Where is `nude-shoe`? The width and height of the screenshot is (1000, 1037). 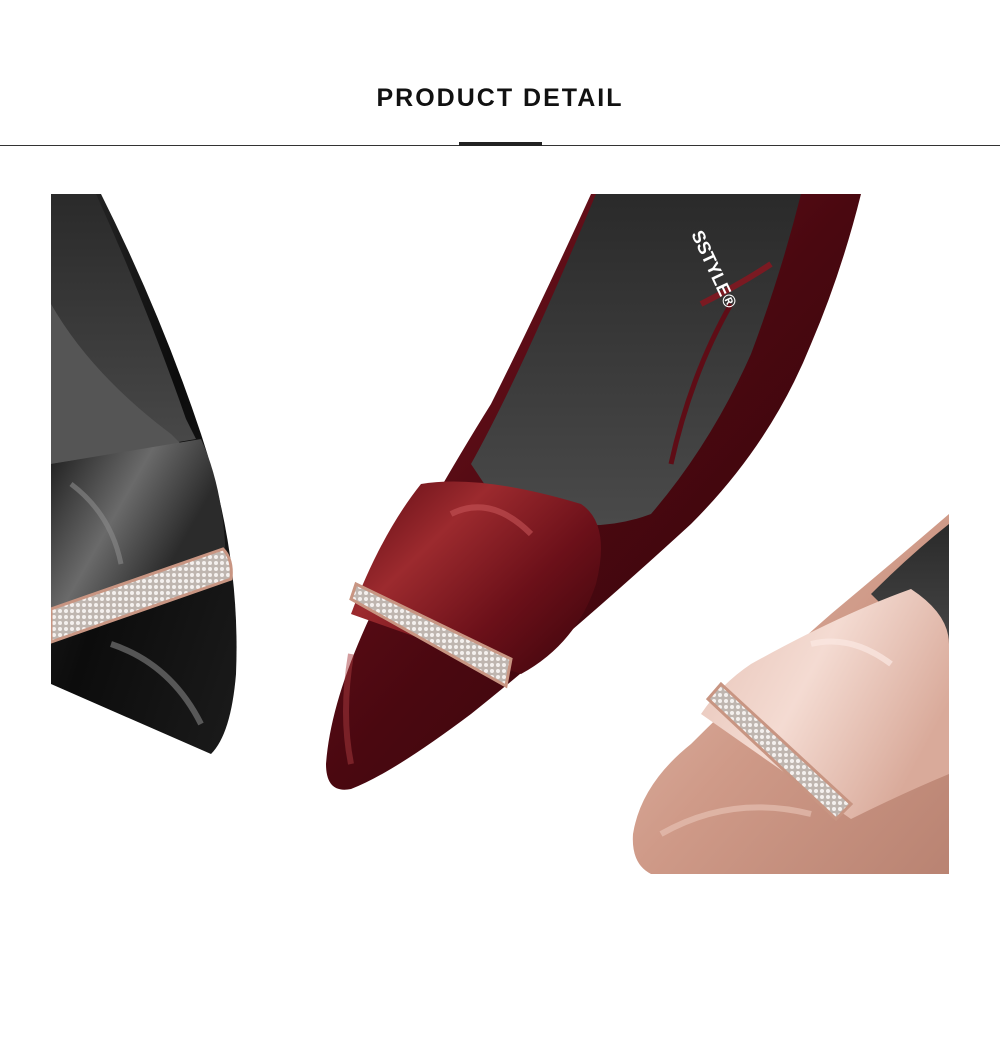 nude-shoe is located at coordinates (790, 694).